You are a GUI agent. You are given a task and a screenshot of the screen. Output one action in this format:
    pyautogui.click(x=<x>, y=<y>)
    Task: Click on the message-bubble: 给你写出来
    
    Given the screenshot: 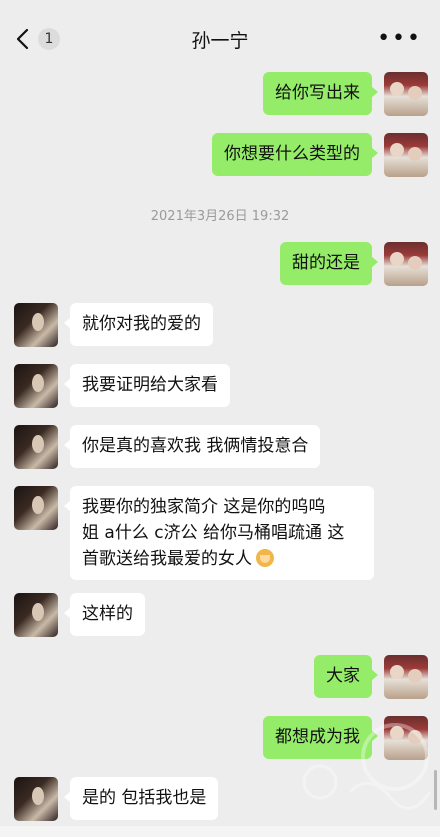 What is the action you would take?
    pyautogui.click(x=320, y=93)
    